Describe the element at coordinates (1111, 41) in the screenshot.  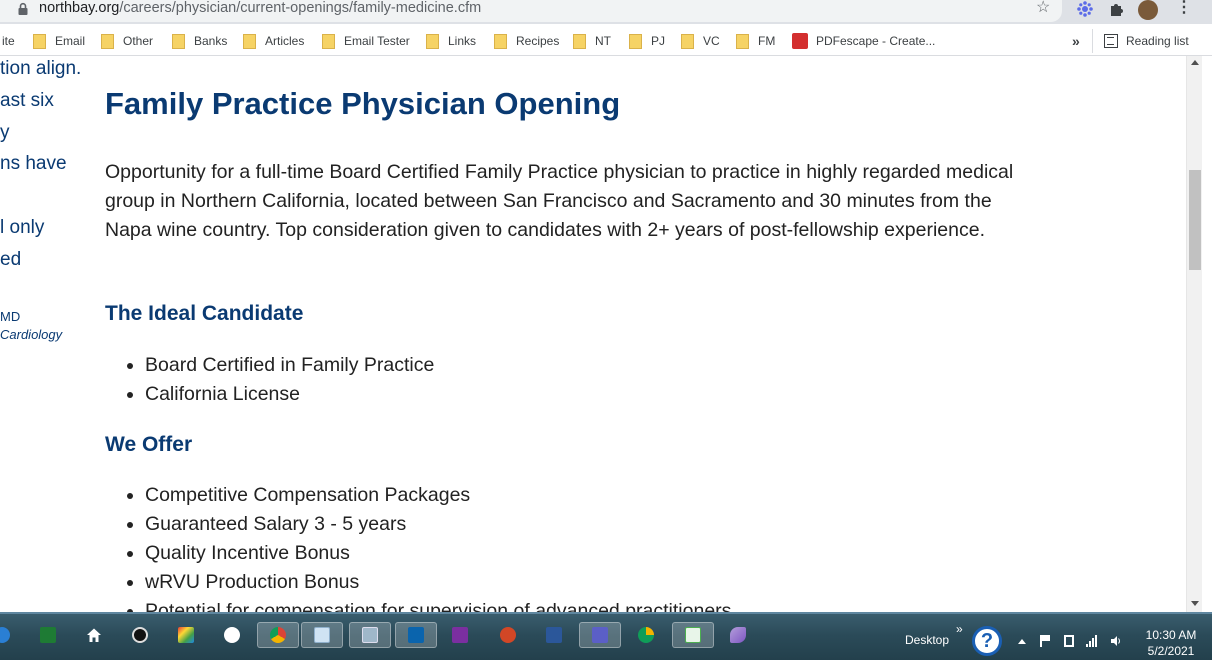
I see `reading-list-icon` at that location.